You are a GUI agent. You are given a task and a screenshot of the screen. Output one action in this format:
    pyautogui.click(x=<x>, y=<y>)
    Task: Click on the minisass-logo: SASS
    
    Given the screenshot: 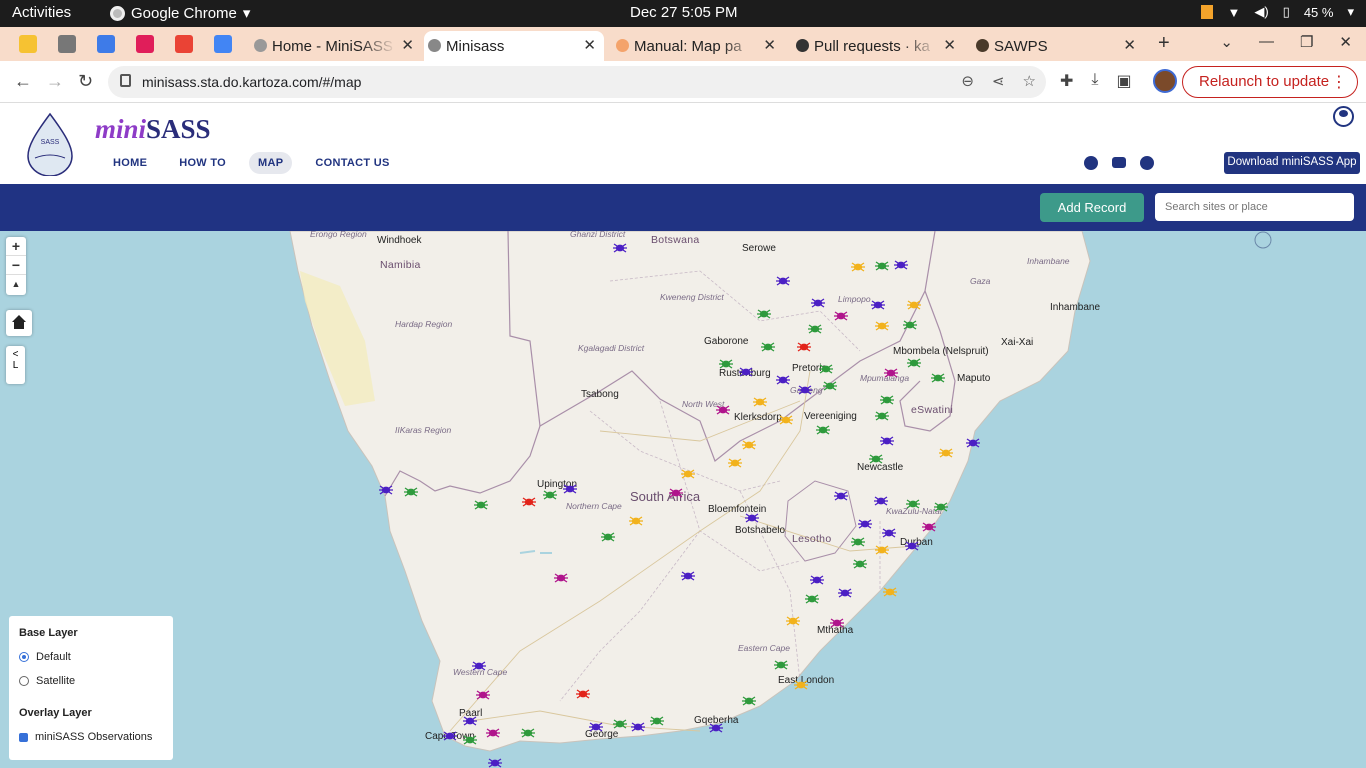 What is the action you would take?
    pyautogui.click(x=50, y=144)
    